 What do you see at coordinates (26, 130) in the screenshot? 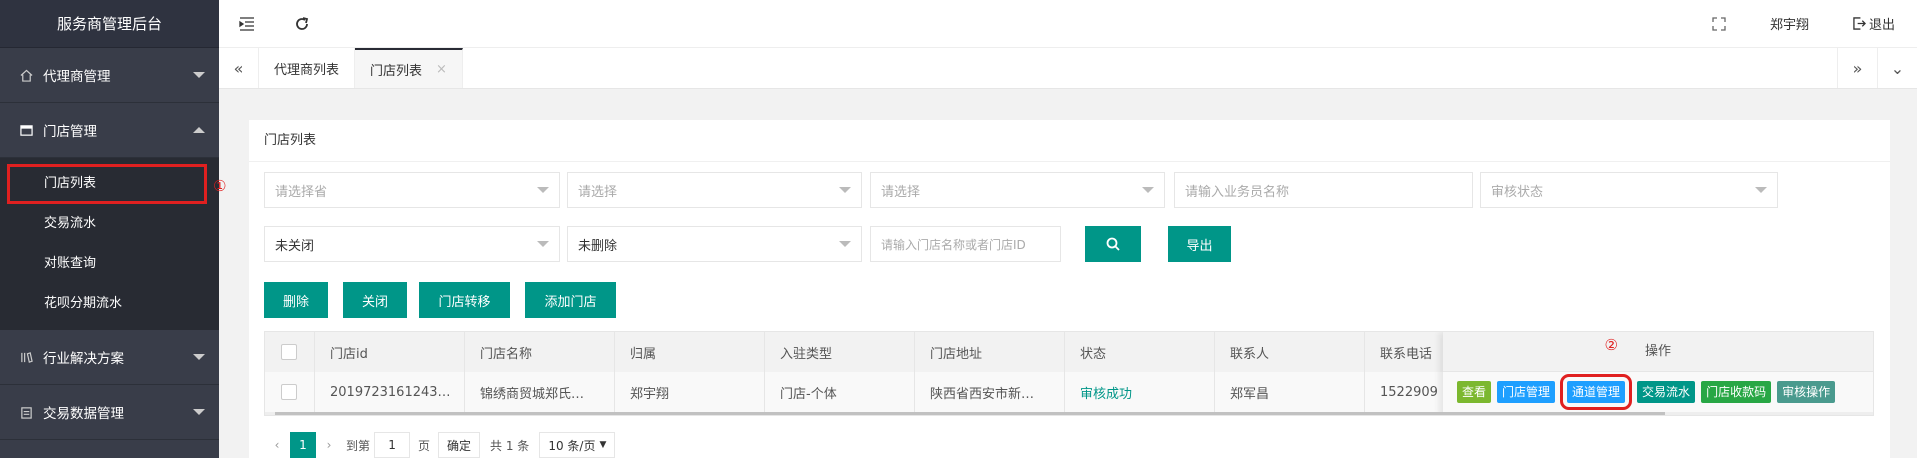
I see `window-icon` at bounding box center [26, 130].